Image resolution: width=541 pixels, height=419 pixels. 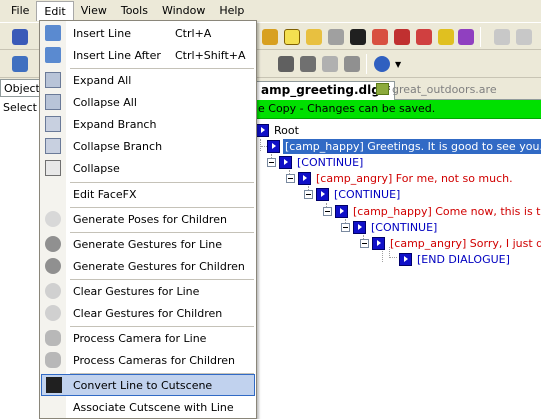 What do you see at coordinates (53, 124) in the screenshot?
I see `expand-branch-icon` at bounding box center [53, 124].